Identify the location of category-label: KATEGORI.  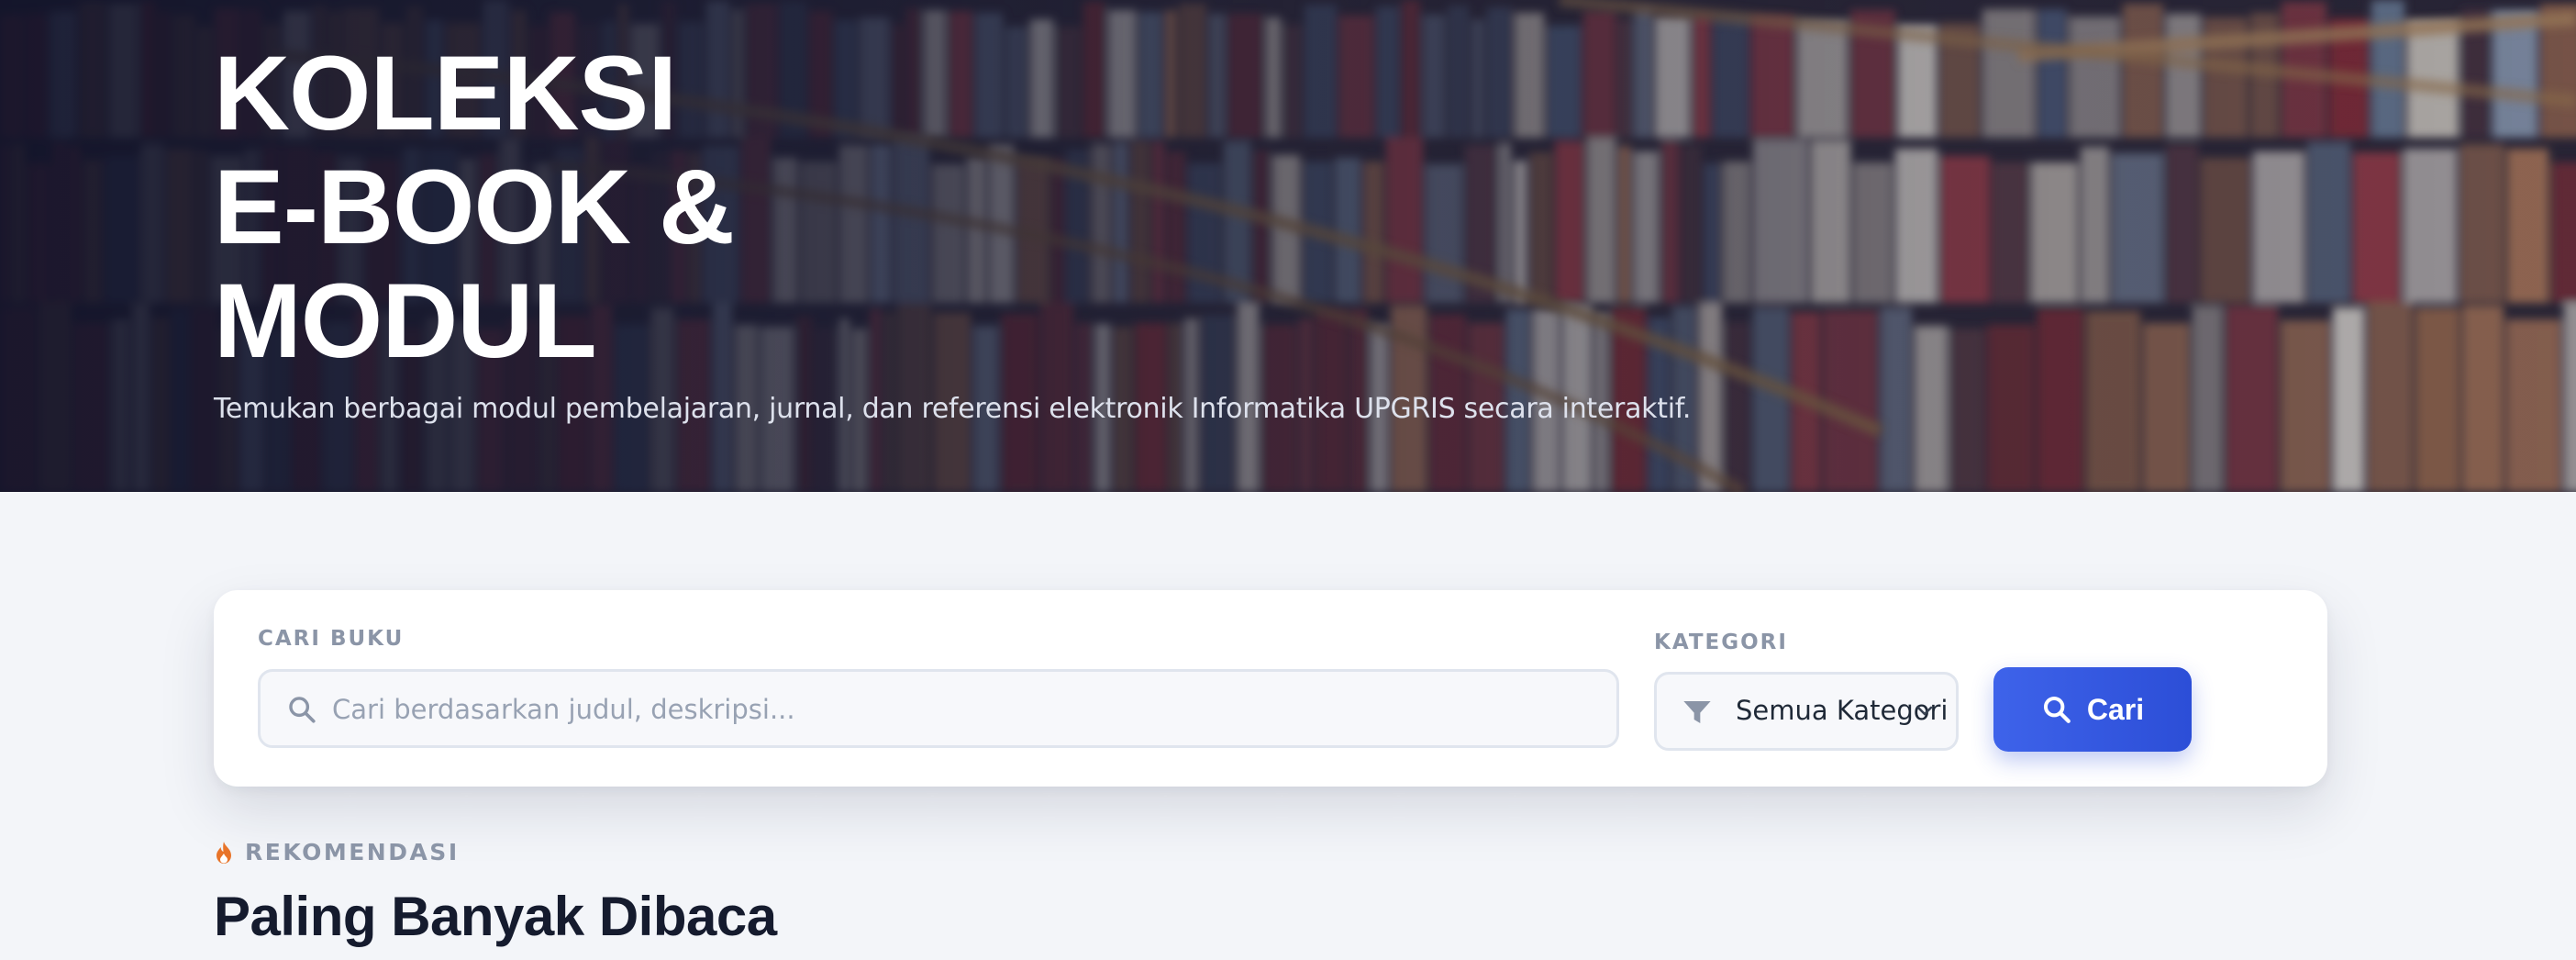
(1721, 642).